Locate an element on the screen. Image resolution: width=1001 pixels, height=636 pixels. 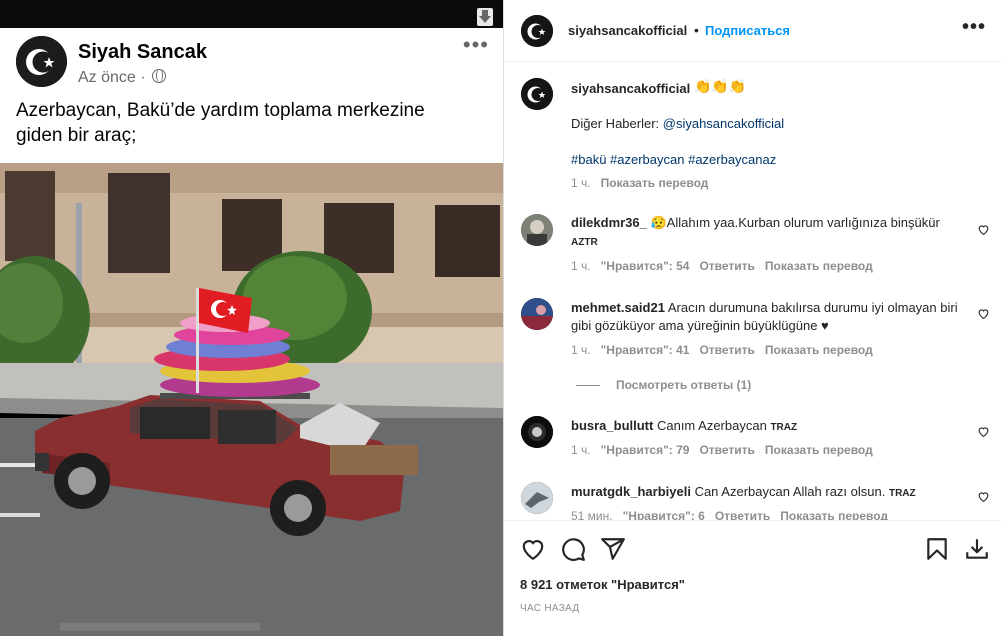
caption-avatar is located at coordinates (537, 94).